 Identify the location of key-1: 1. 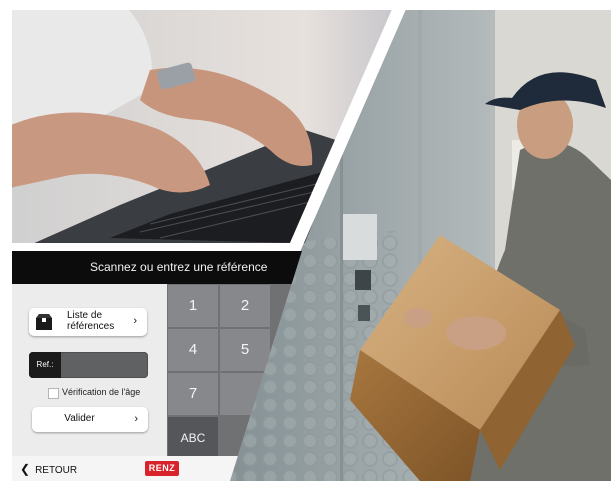
(193, 306).